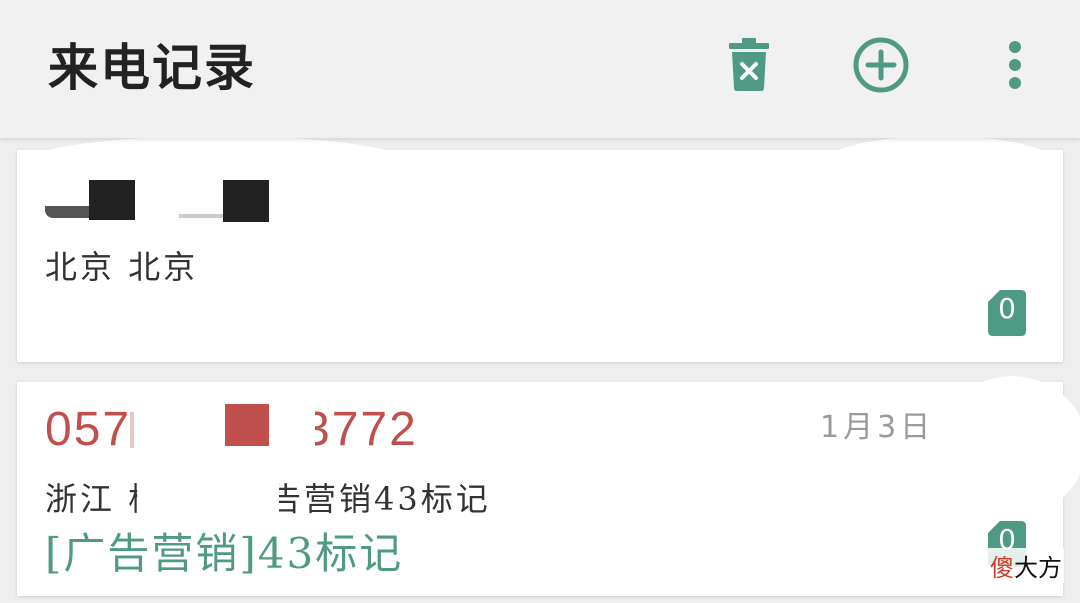  I want to click on watermark-first-char: 傻, so click(1002, 568).